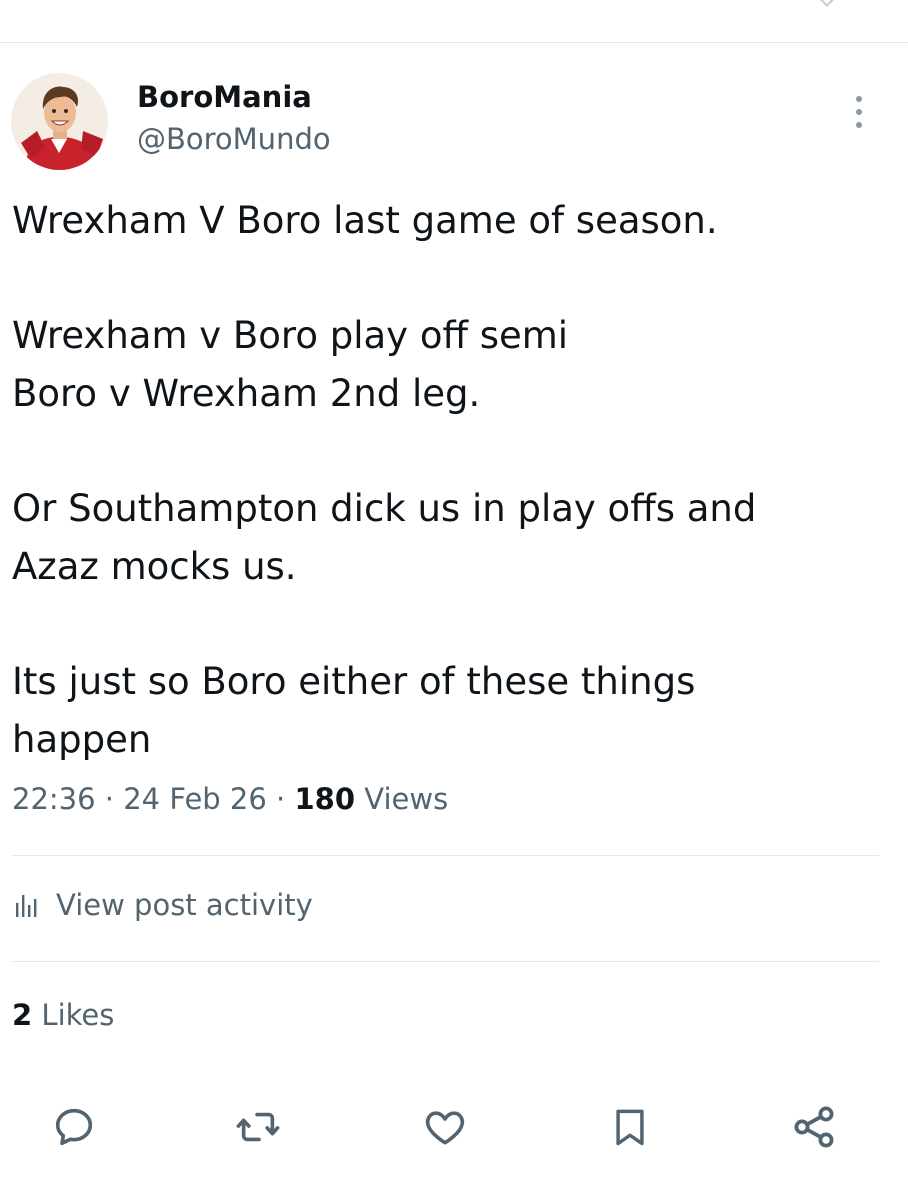 The image size is (908, 1200). Describe the element at coordinates (54, 799) in the screenshot. I see `tweet-time: 22:36` at that location.